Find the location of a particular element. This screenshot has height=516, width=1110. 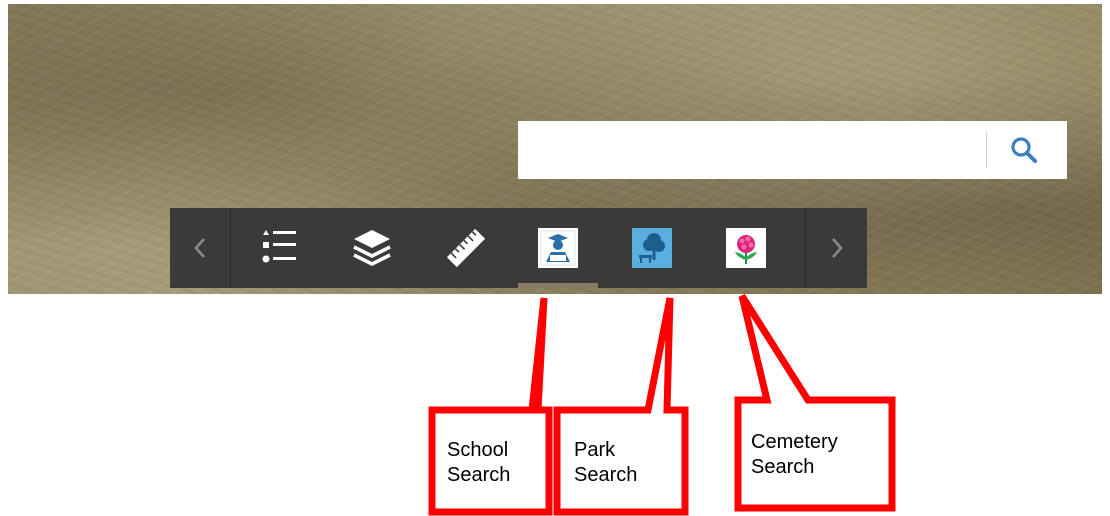

cemetery-search-icon is located at coordinates (746, 248).